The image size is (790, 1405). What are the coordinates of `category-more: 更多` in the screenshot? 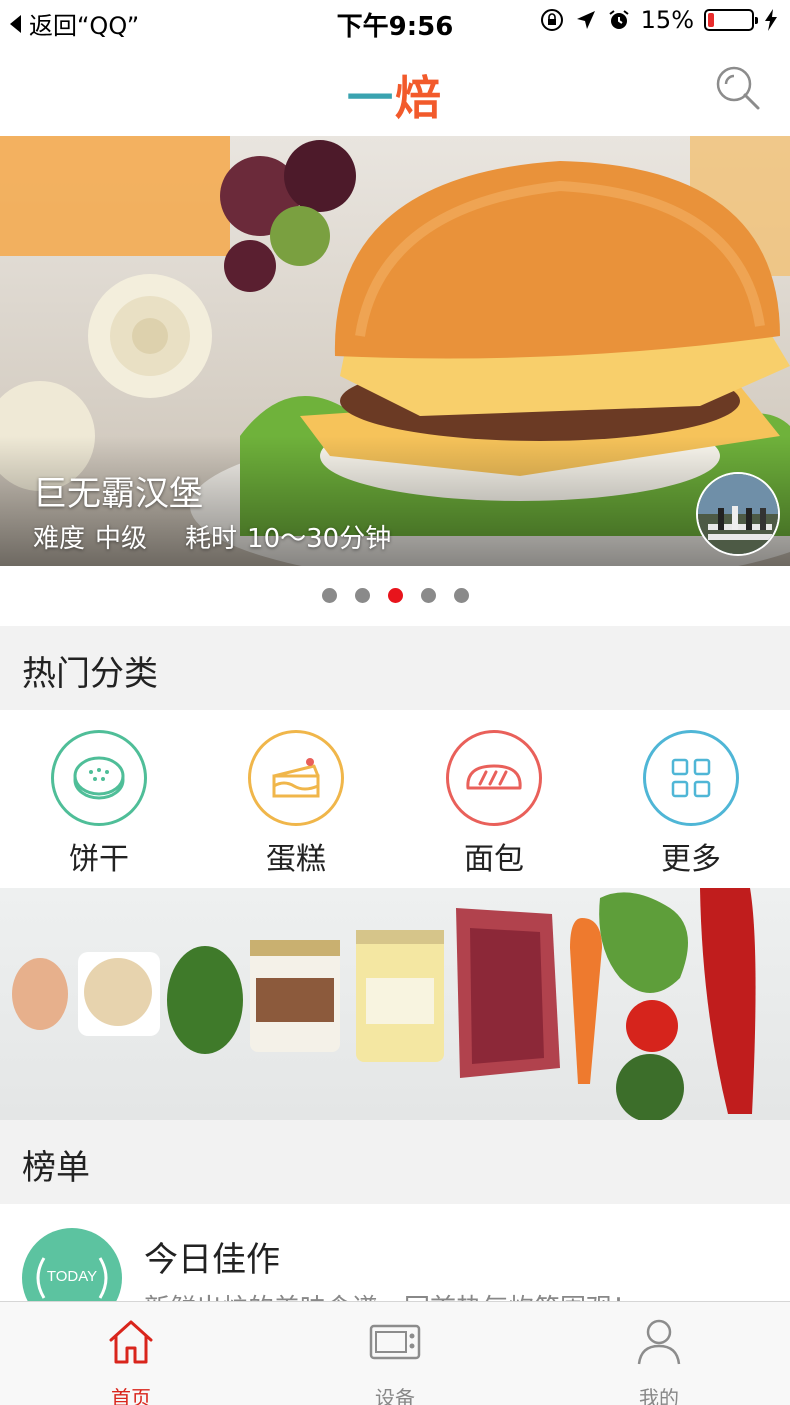 It's located at (691, 804).